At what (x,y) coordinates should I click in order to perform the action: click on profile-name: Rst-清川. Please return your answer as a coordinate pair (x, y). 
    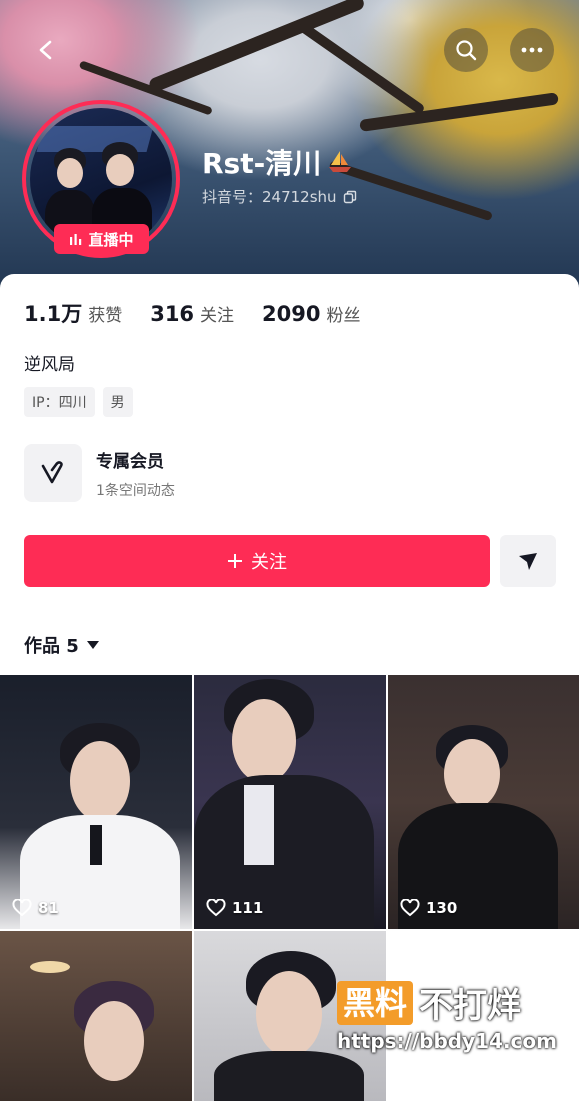
    Looking at the image, I should click on (277, 162).